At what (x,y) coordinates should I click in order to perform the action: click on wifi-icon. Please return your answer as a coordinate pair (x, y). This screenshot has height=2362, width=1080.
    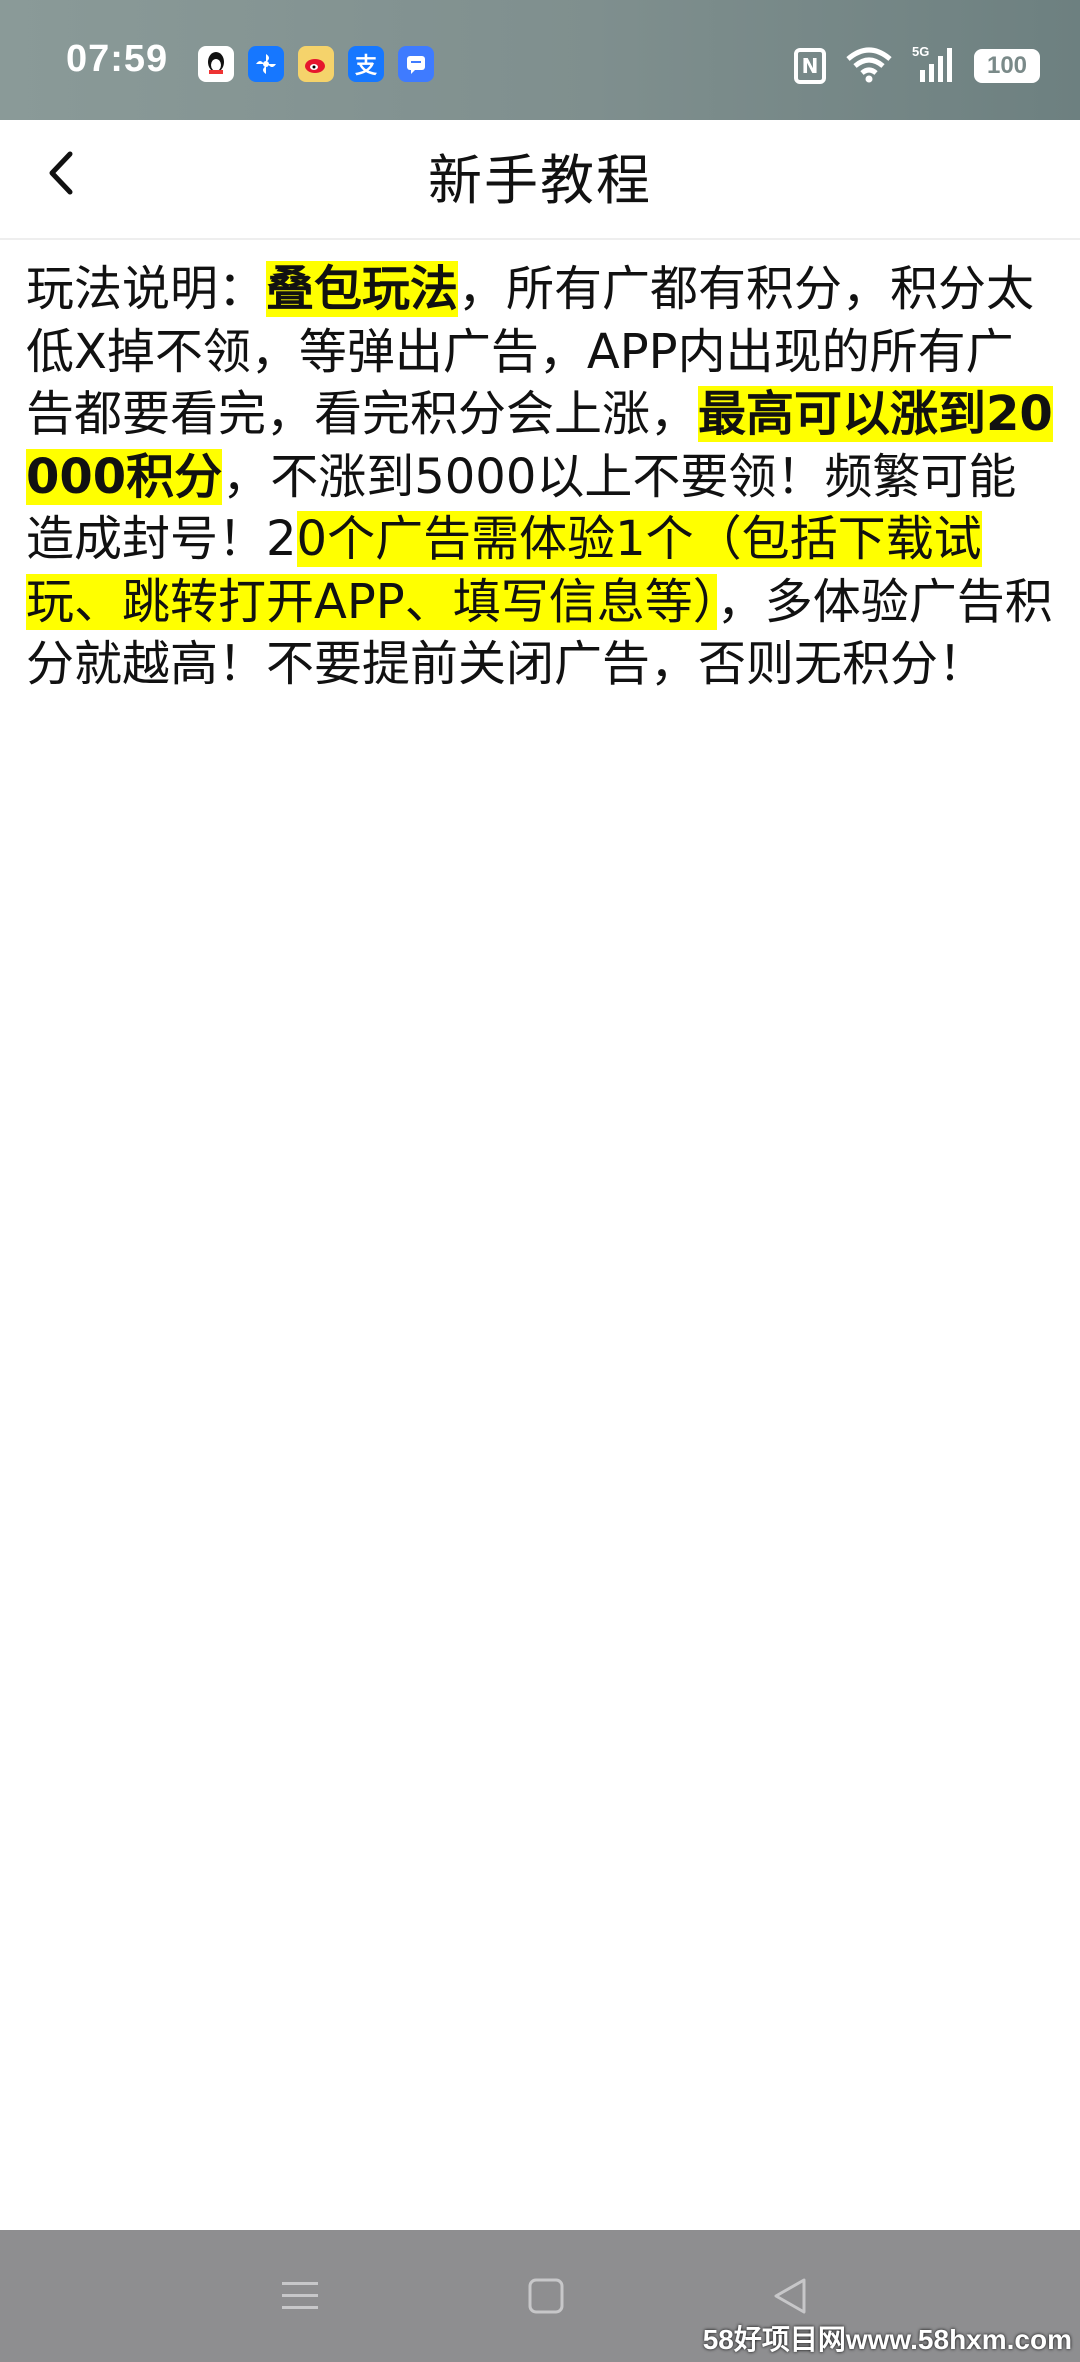
    Looking at the image, I should click on (869, 66).